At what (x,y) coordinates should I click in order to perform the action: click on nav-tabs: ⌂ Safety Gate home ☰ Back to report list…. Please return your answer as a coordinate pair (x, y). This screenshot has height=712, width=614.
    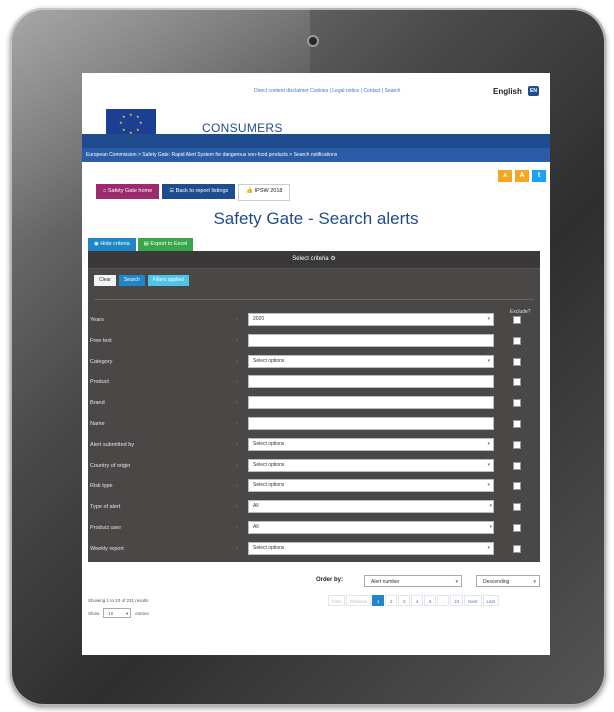
    Looking at the image, I should click on (193, 192).